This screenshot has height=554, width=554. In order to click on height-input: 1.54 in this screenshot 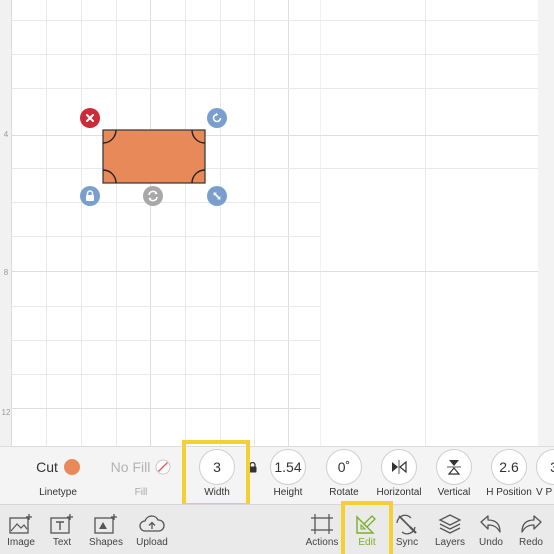, I will do `click(288, 467)`.